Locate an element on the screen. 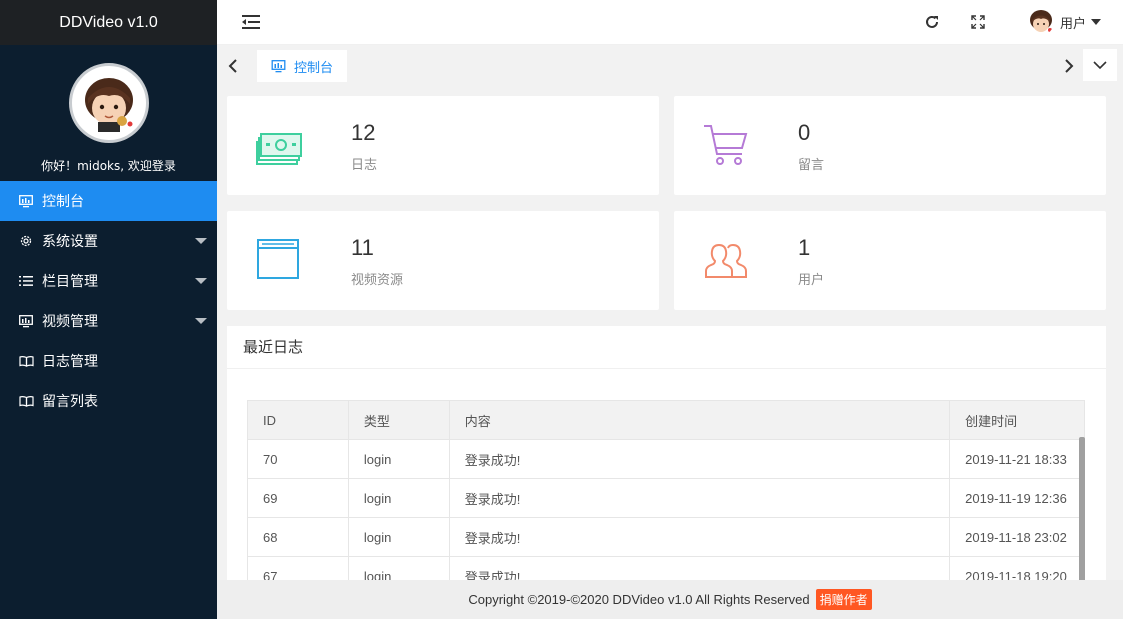 The height and width of the screenshot is (619, 1123). sidebar-item-column-management: 栏目管理 is located at coordinates (108, 281).